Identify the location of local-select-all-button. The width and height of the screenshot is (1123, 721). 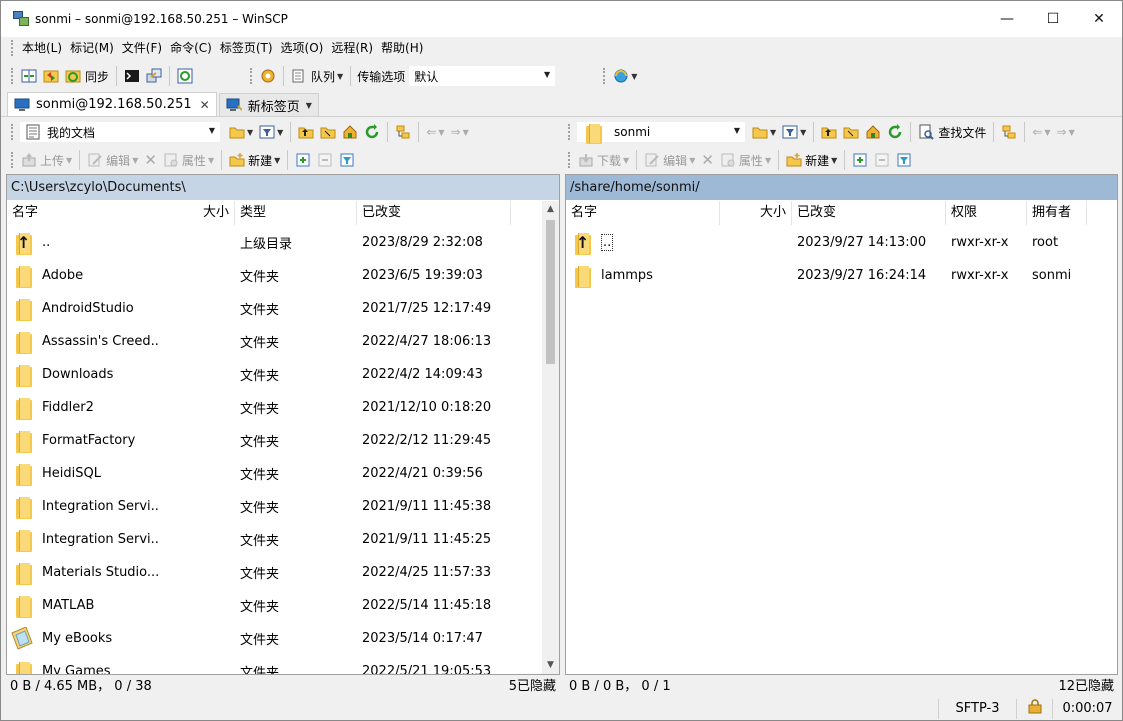
(303, 160).